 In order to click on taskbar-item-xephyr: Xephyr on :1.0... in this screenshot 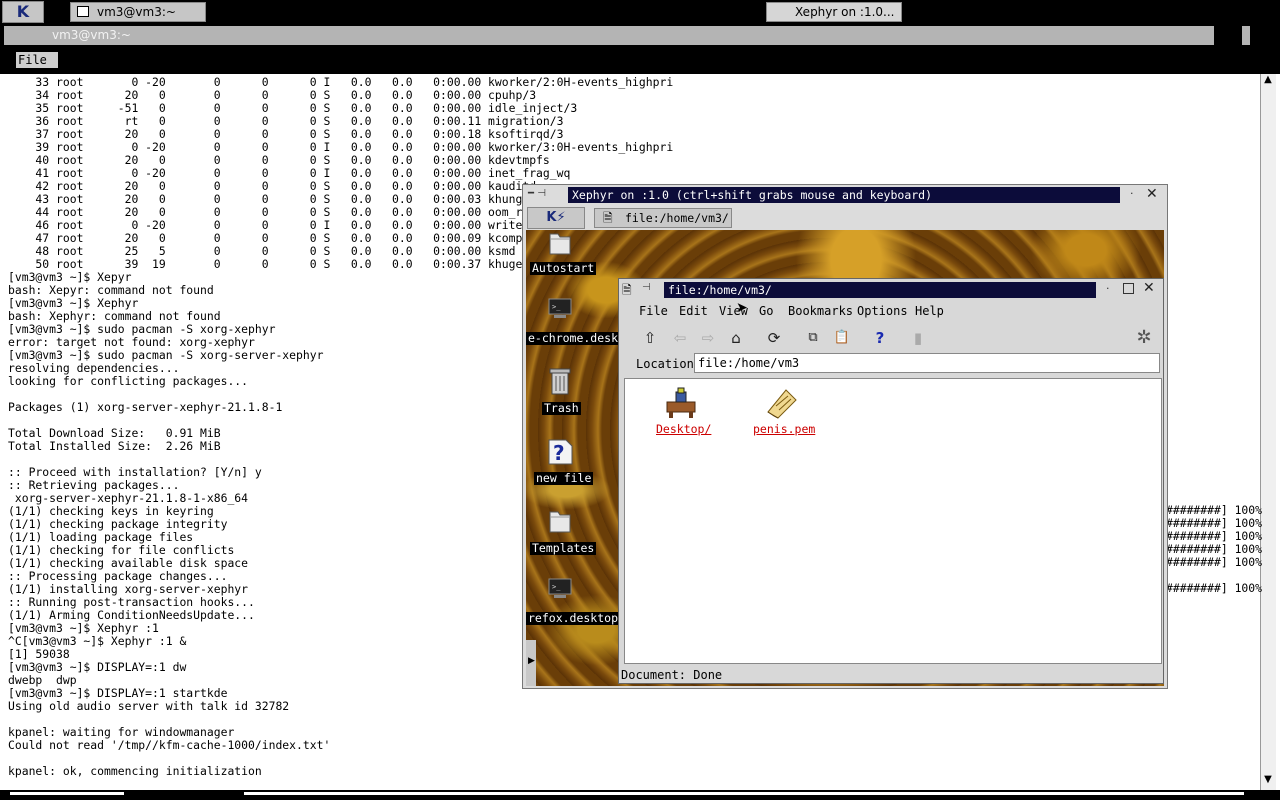, I will do `click(834, 12)`.